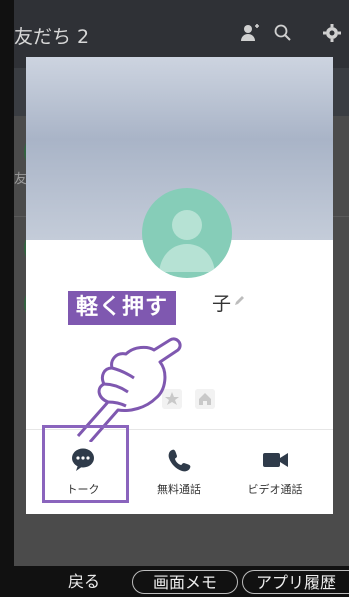  Describe the element at coordinates (240, 300) in the screenshot. I see `pencil-icon` at that location.